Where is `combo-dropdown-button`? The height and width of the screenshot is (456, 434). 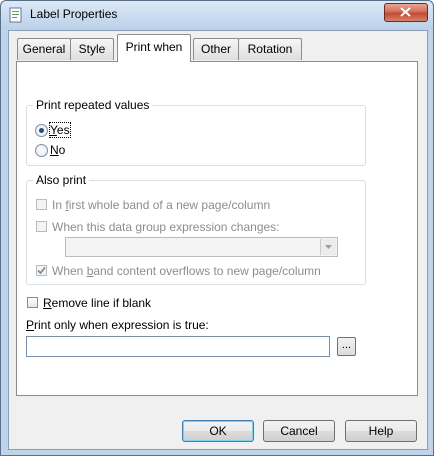
combo-dropdown-button is located at coordinates (328, 247).